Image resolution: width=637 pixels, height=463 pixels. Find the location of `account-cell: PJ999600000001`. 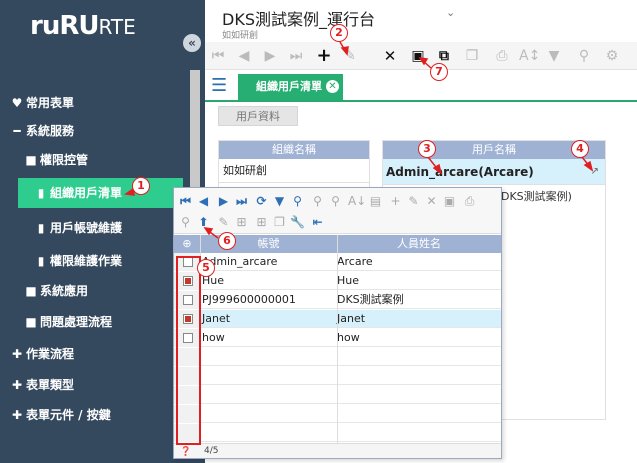

account-cell: PJ999600000001 is located at coordinates (249, 299).